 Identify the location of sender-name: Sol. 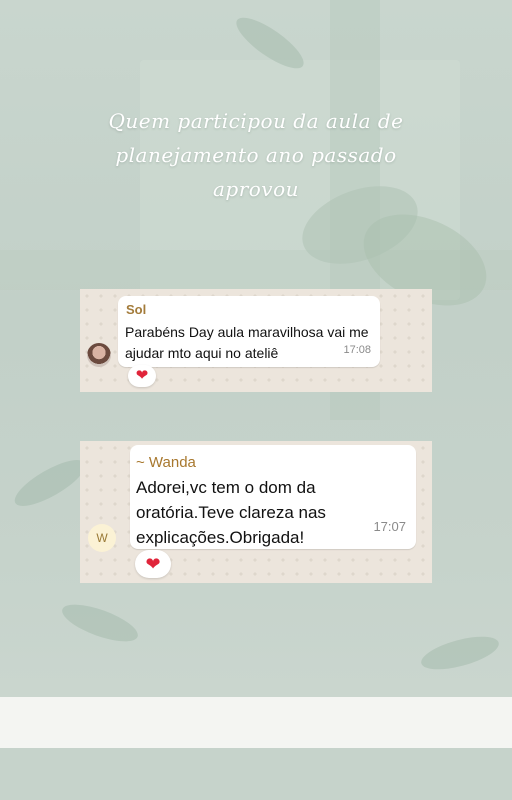
(136, 309).